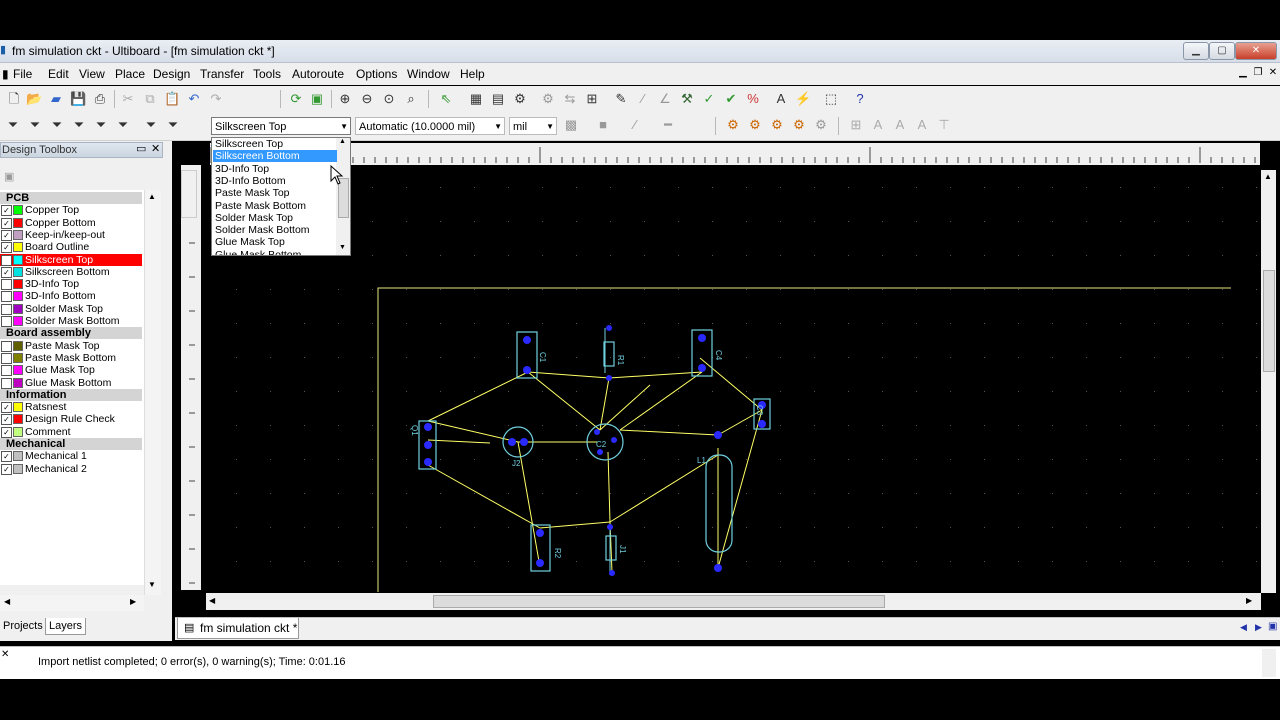  I want to click on layer-item: Glue Mask Top, so click(71, 370).